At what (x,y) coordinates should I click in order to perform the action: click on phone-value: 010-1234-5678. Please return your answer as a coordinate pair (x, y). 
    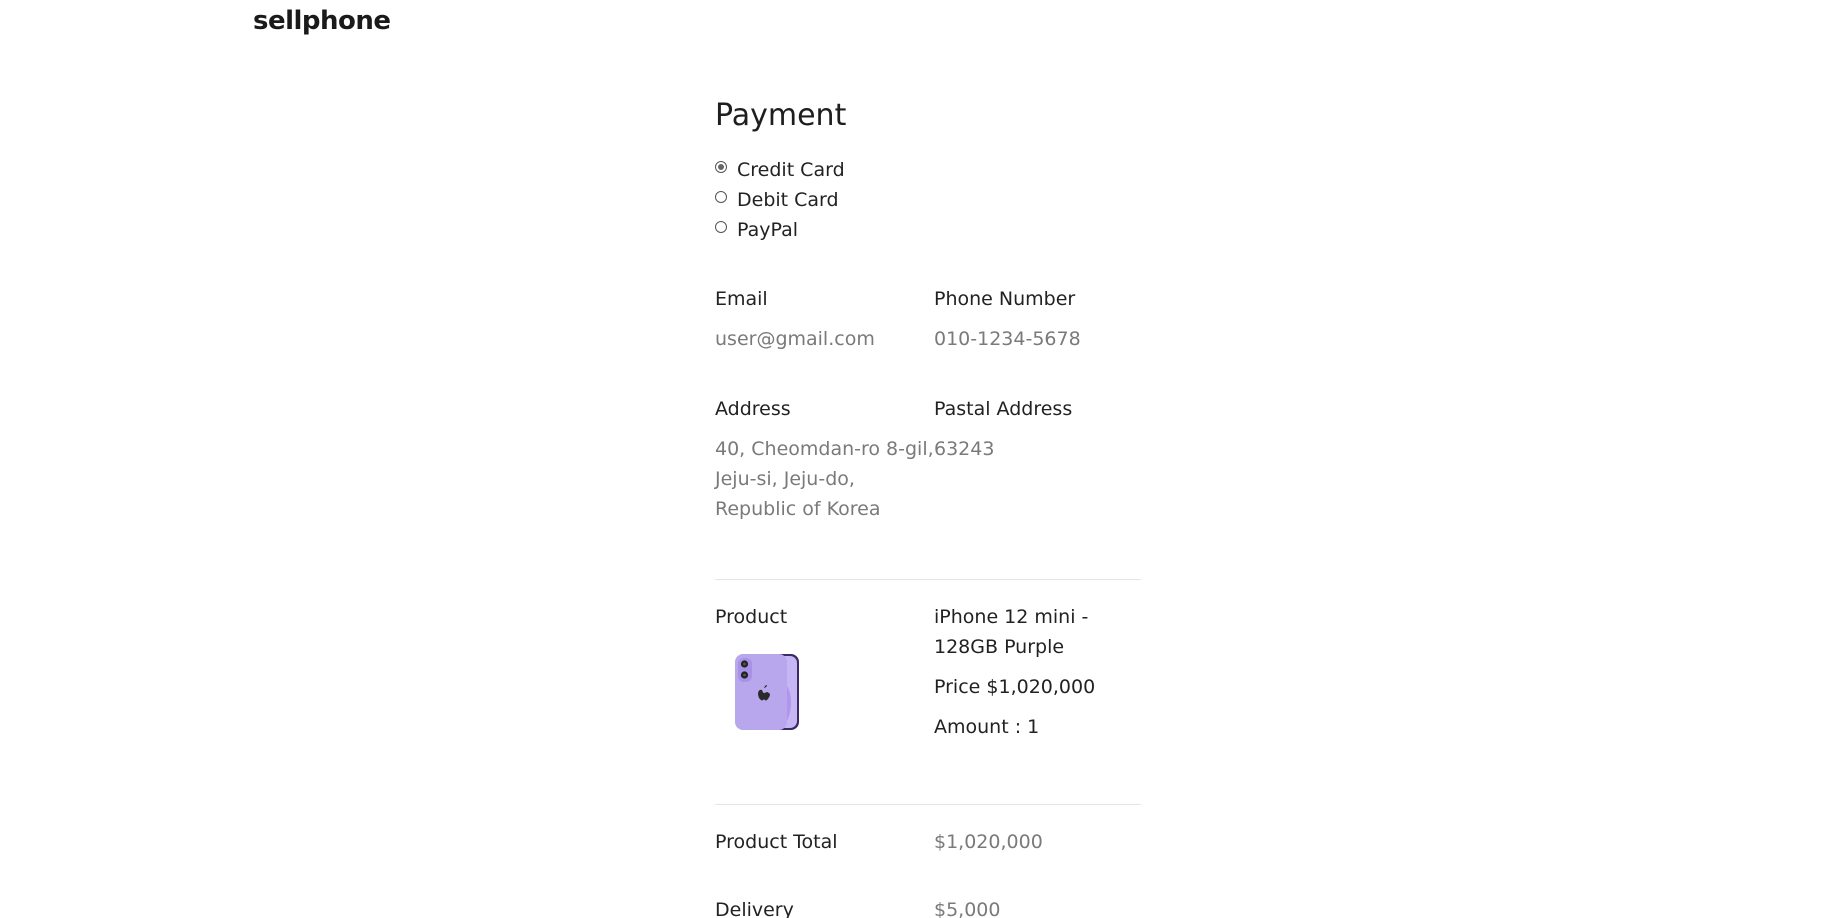
    Looking at the image, I should click on (1007, 339).